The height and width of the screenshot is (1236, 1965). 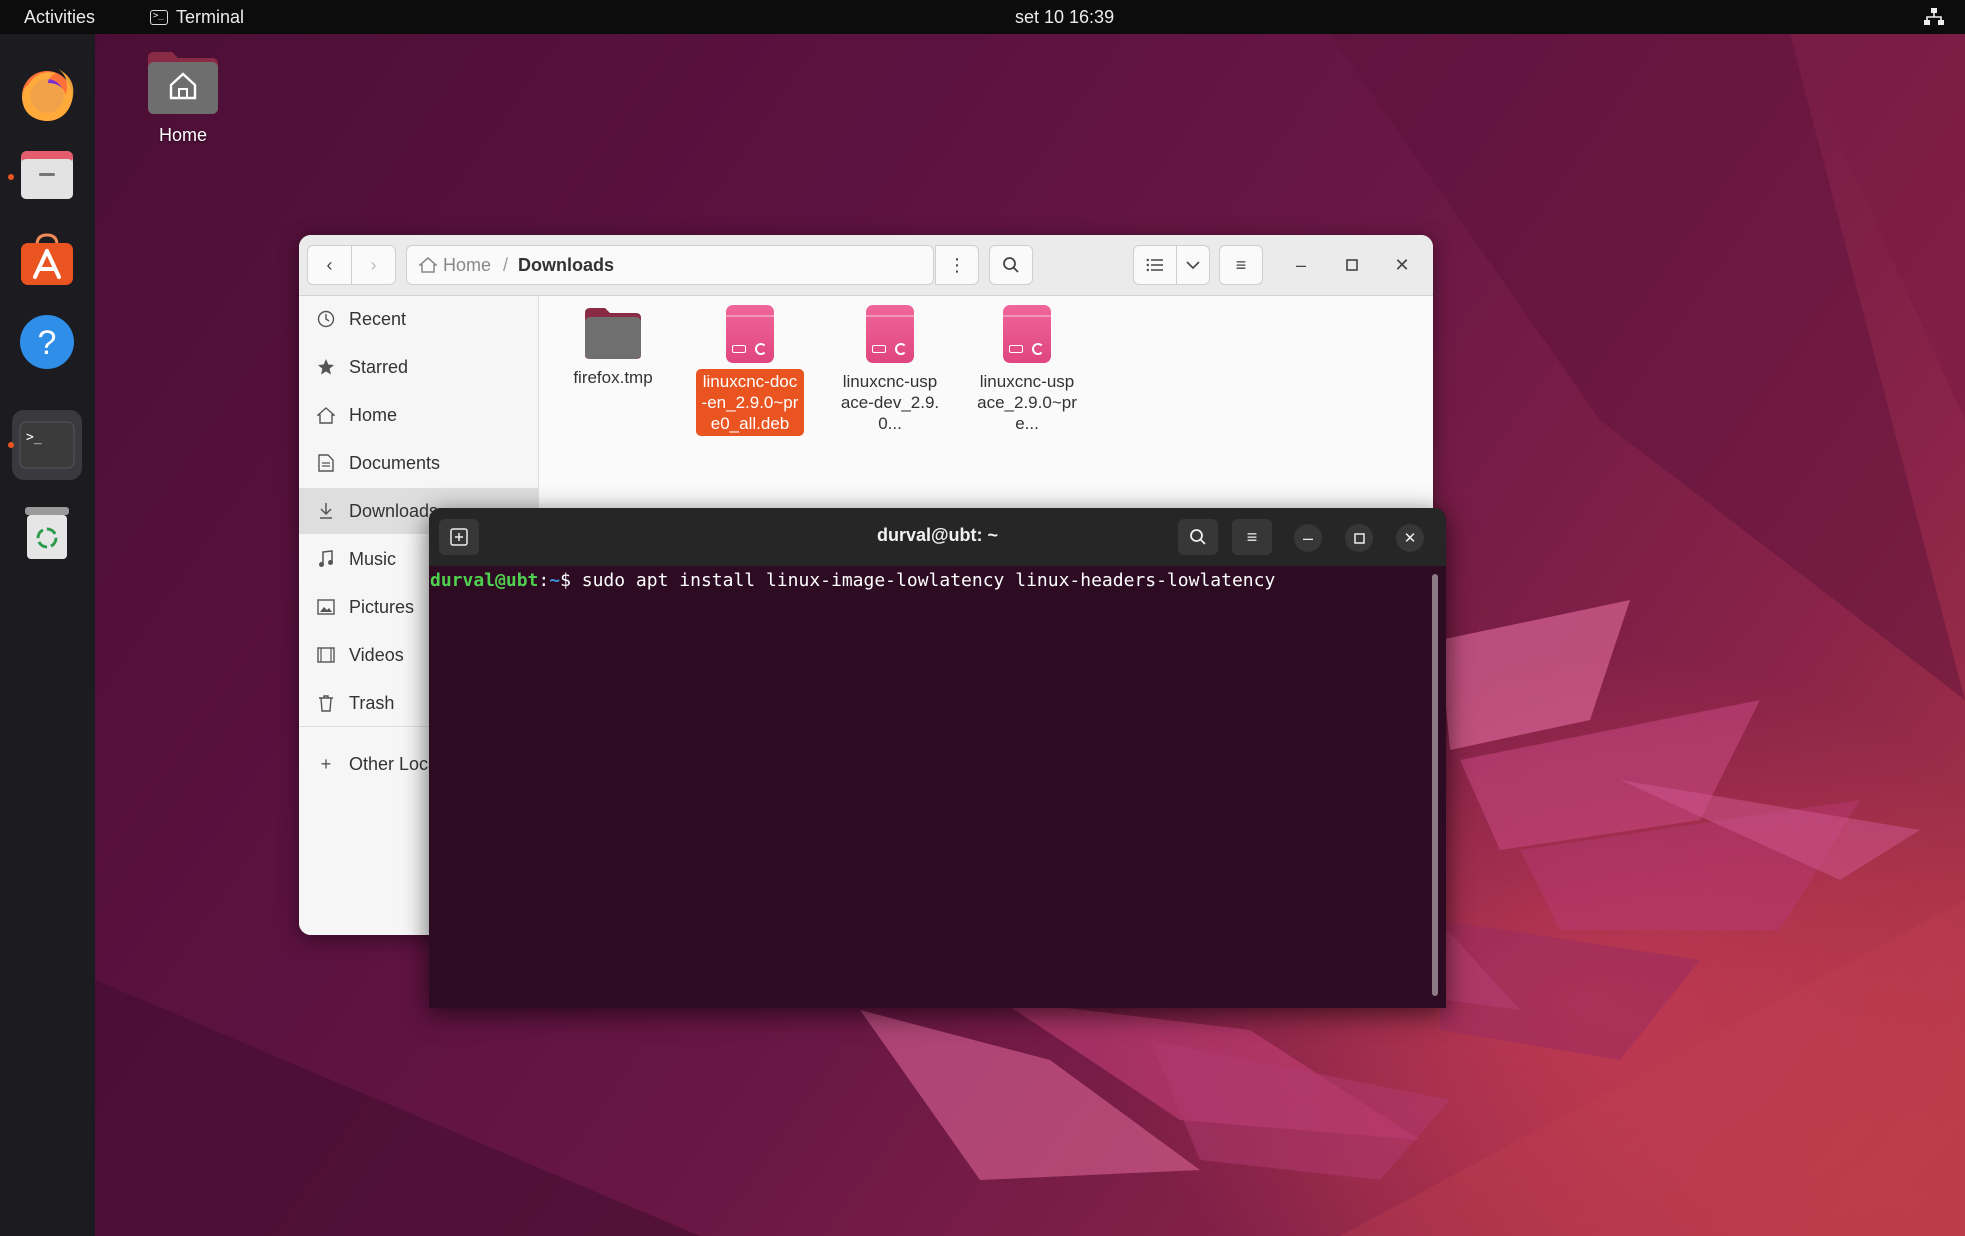 What do you see at coordinates (47, 635) in the screenshot?
I see `dock: ? >_` at bounding box center [47, 635].